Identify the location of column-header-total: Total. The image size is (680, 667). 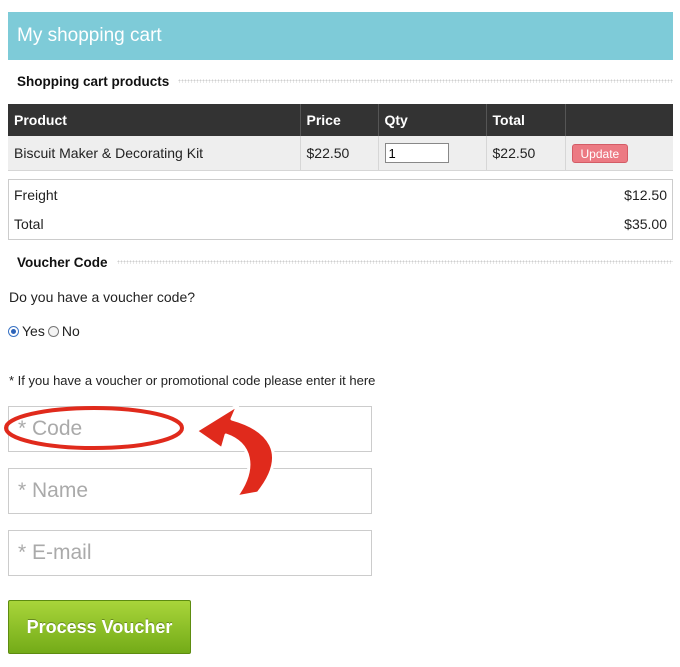
(526, 120).